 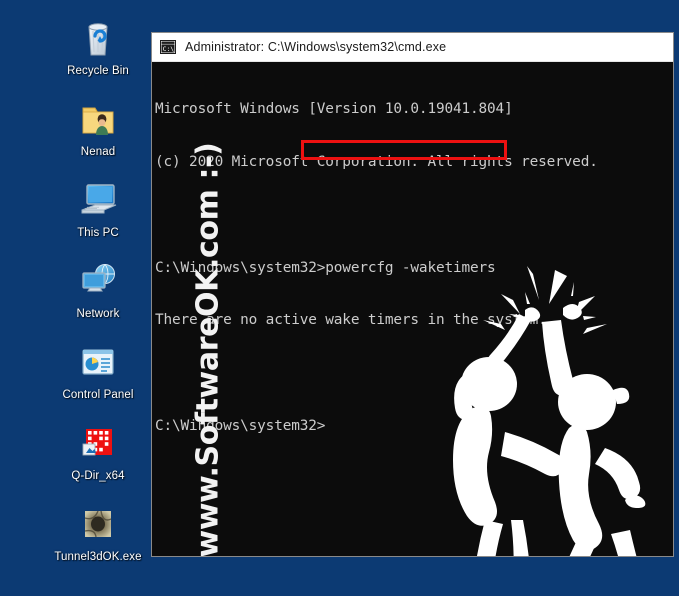 I want to click on control-panel-icon, so click(x=98, y=362).